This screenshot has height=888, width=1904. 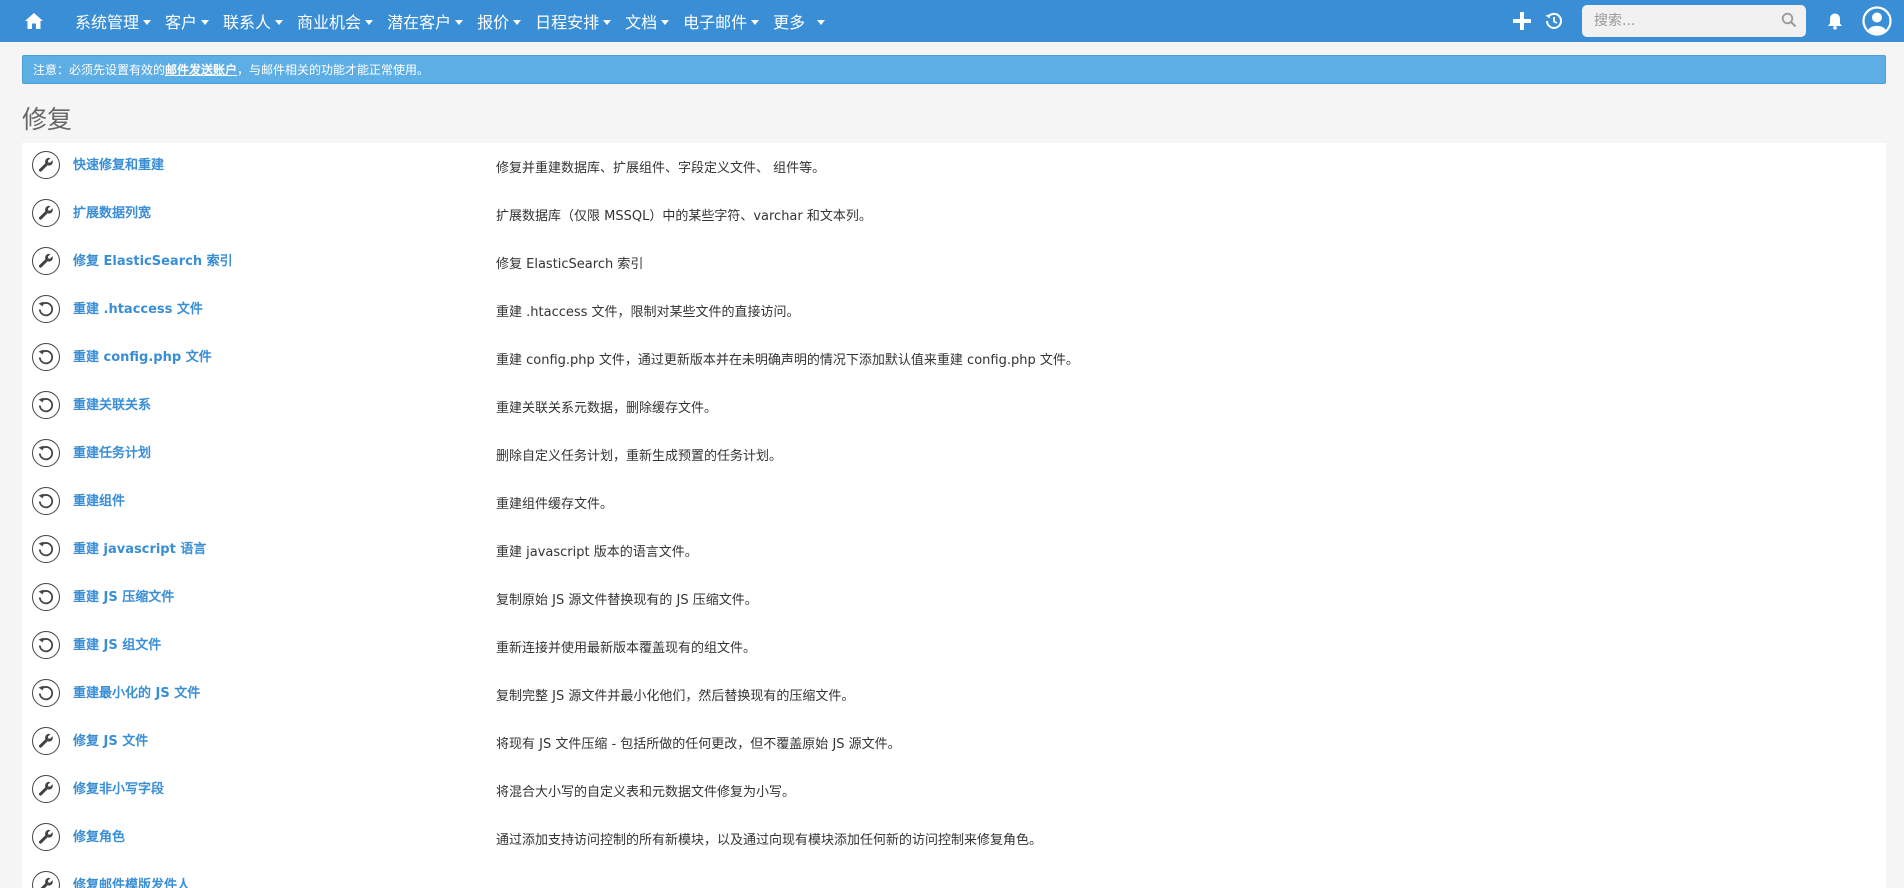 I want to click on nav-item-more: 更多, so click(x=799, y=21).